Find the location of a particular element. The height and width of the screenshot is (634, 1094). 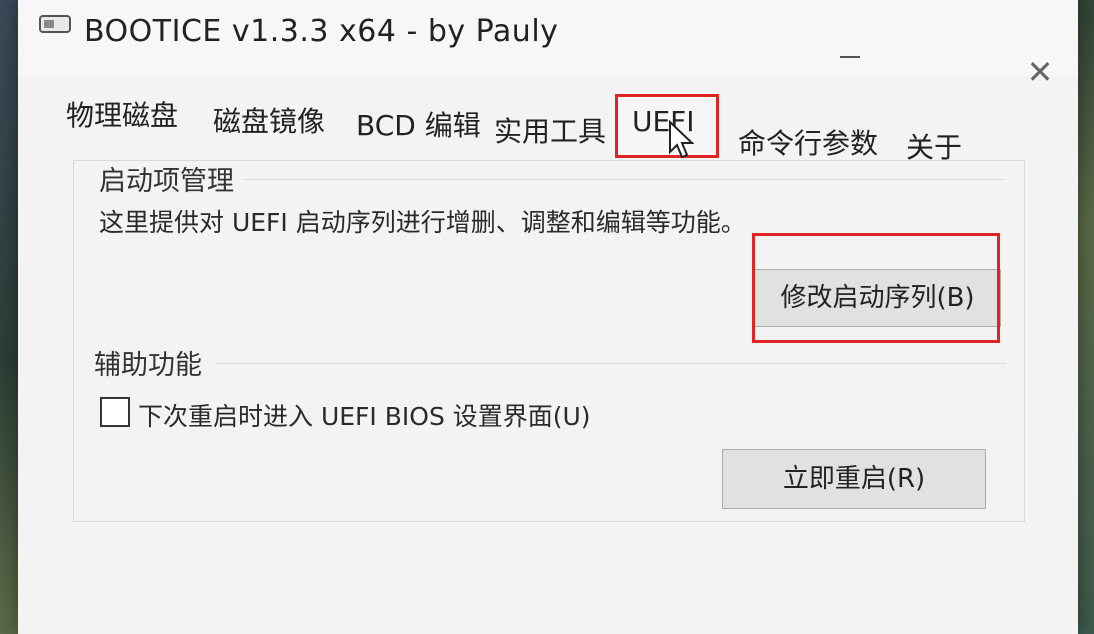

tab-uefi: UEFI is located at coordinates (667, 126).